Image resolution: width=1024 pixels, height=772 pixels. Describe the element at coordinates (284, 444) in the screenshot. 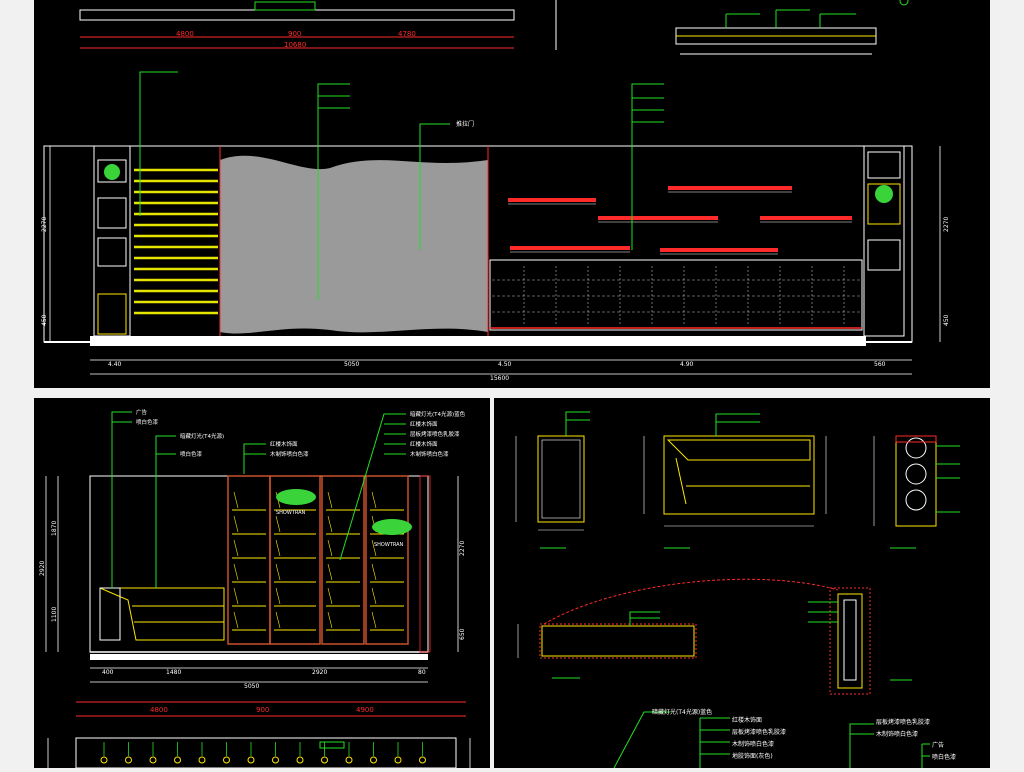

I see `elev-b-label-wood: 红楼木饰面` at that location.